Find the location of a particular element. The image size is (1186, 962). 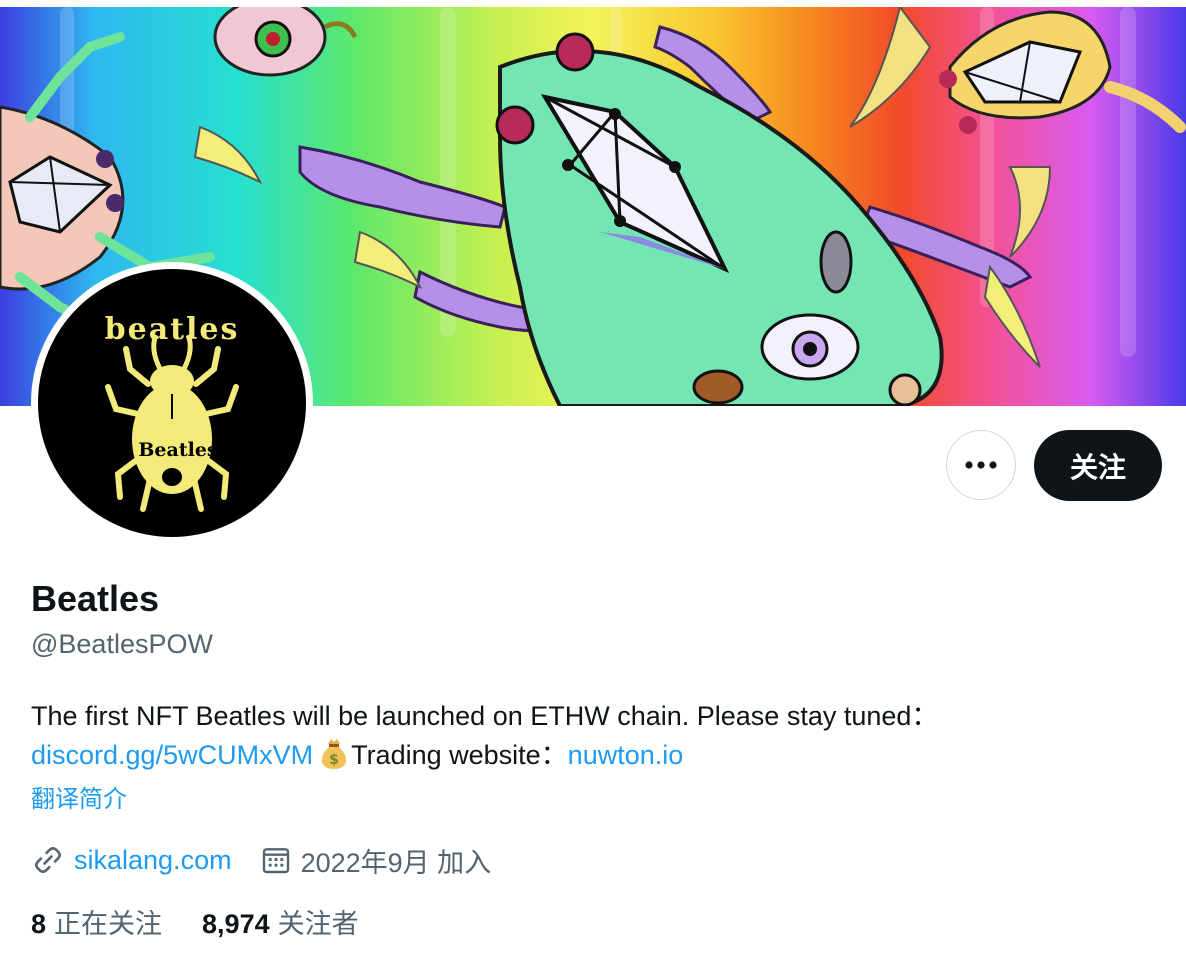

avatar: beatles Beatles is located at coordinates (172, 403).